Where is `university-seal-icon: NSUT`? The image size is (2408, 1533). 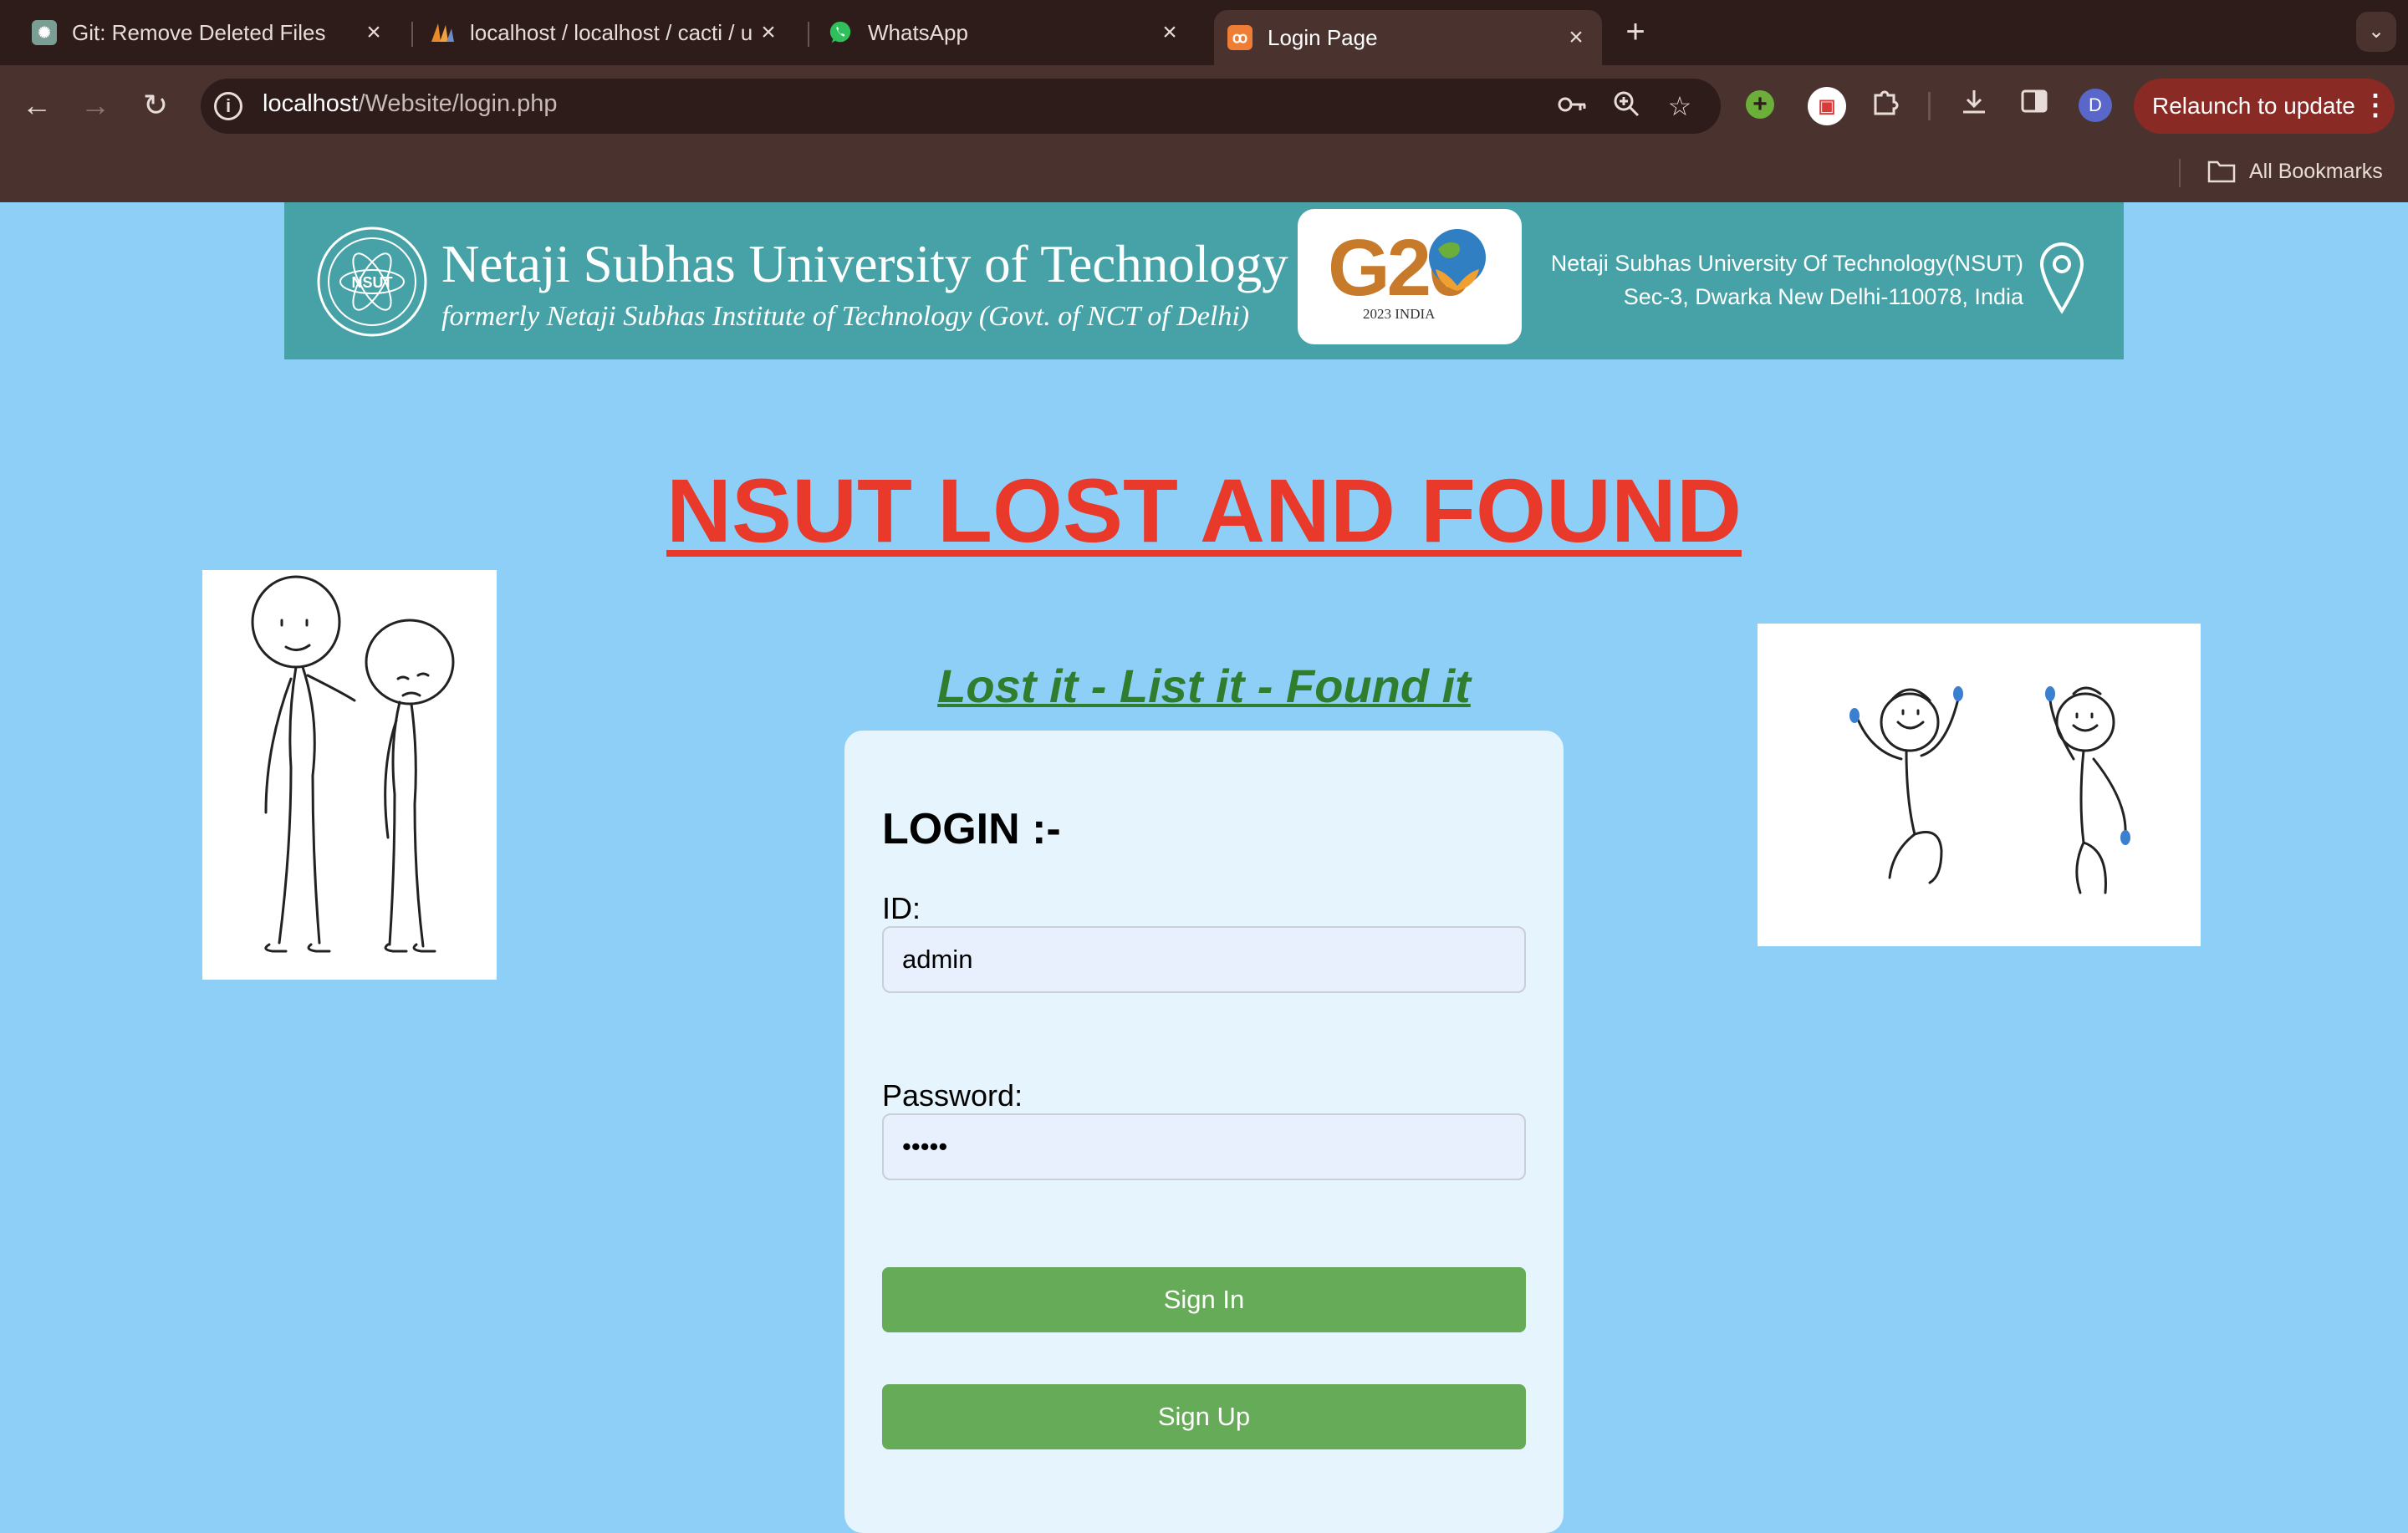 university-seal-icon: NSUT is located at coordinates (372, 282).